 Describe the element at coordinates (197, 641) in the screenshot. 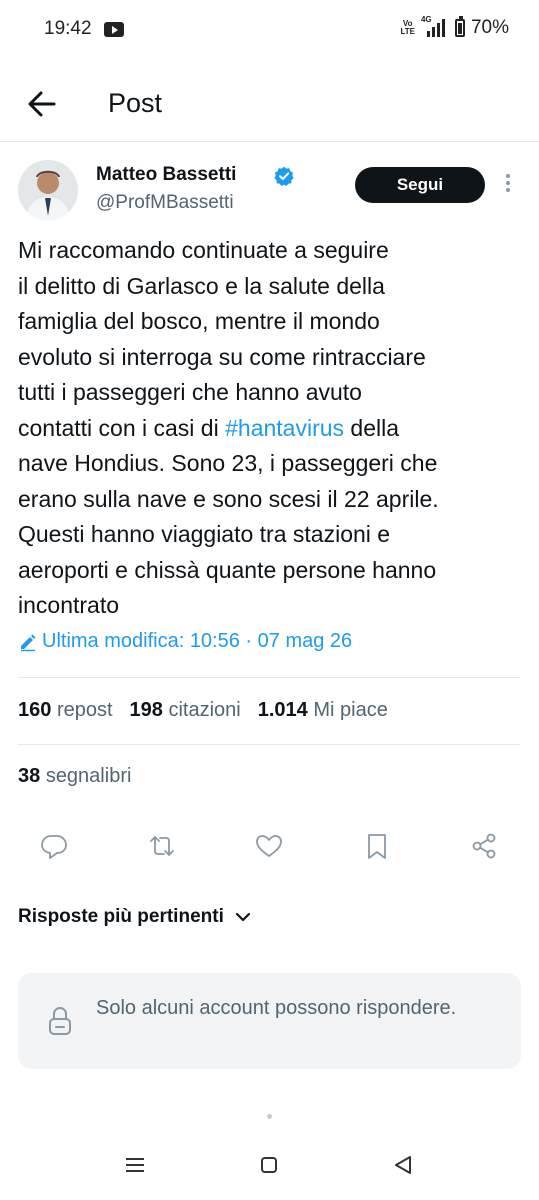

I see `edited-timestamp: Ultima modifica: 10:56 · 07 mag 26` at that location.